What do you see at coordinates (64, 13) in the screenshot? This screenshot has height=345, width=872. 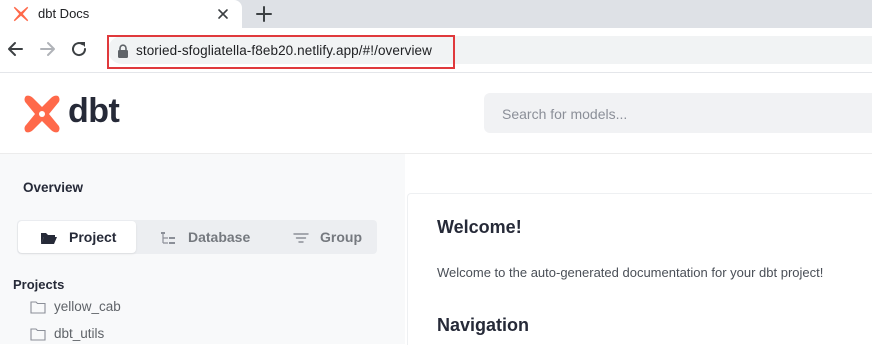 I see `tab-title: dbt Docs` at bounding box center [64, 13].